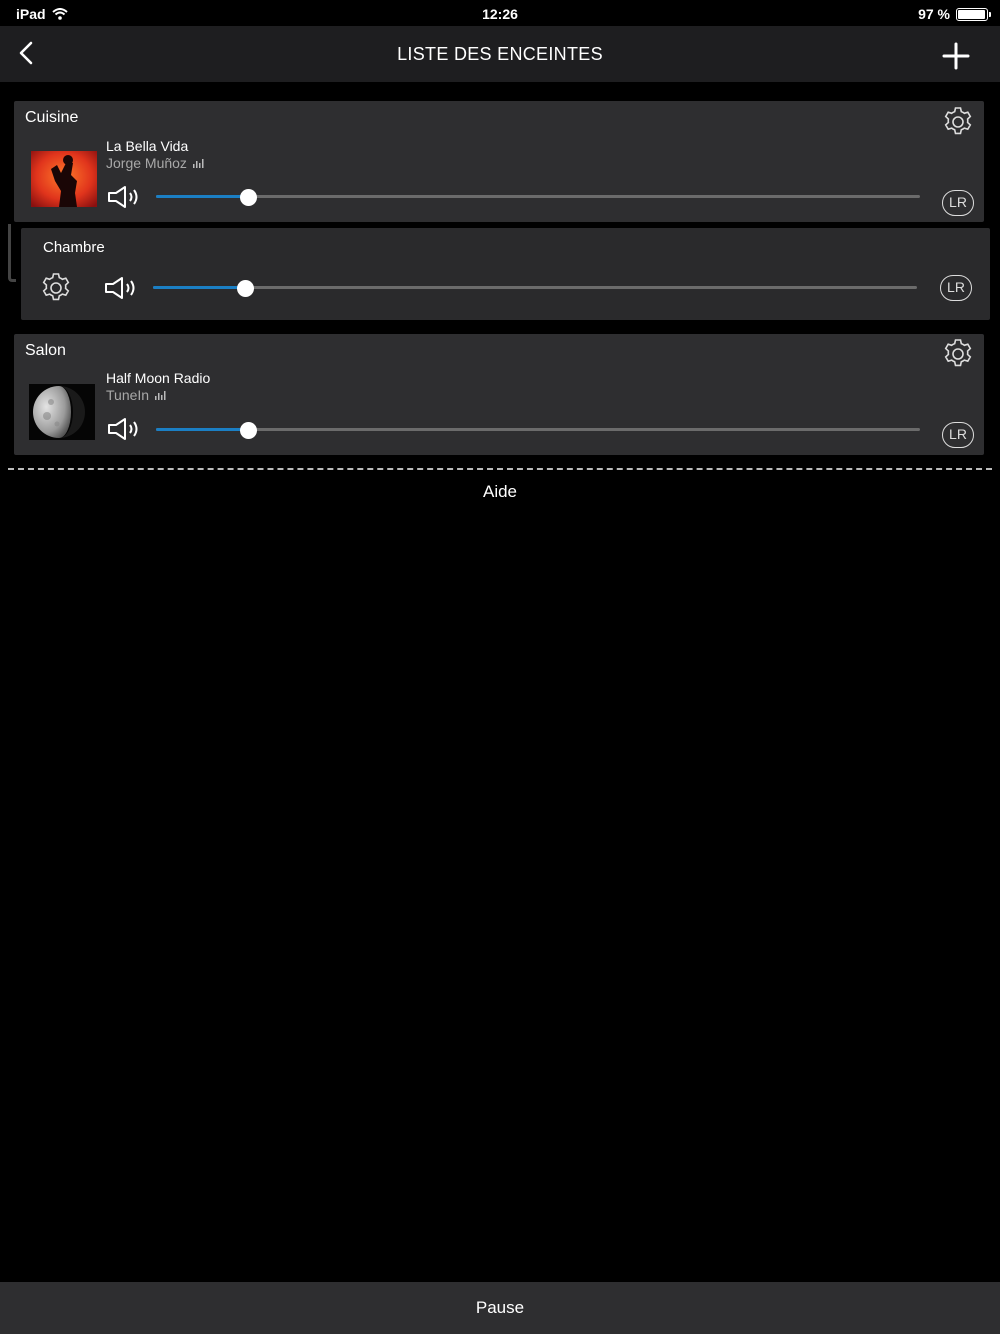  Describe the element at coordinates (500, 1308) in the screenshot. I see `pause-button: Pause` at that location.